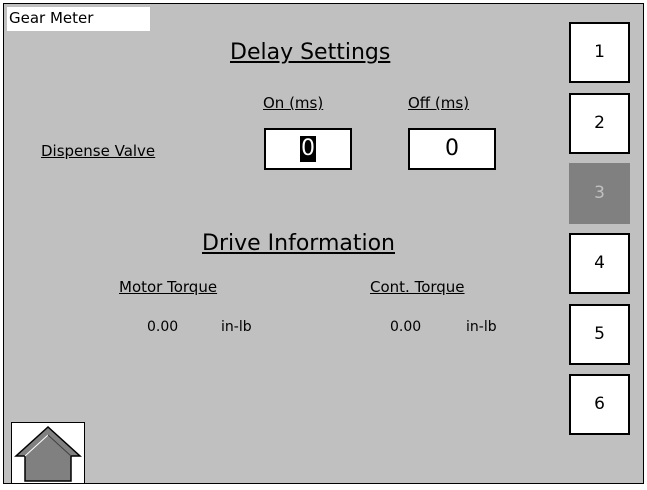  I want to click on home-button, so click(48, 452).